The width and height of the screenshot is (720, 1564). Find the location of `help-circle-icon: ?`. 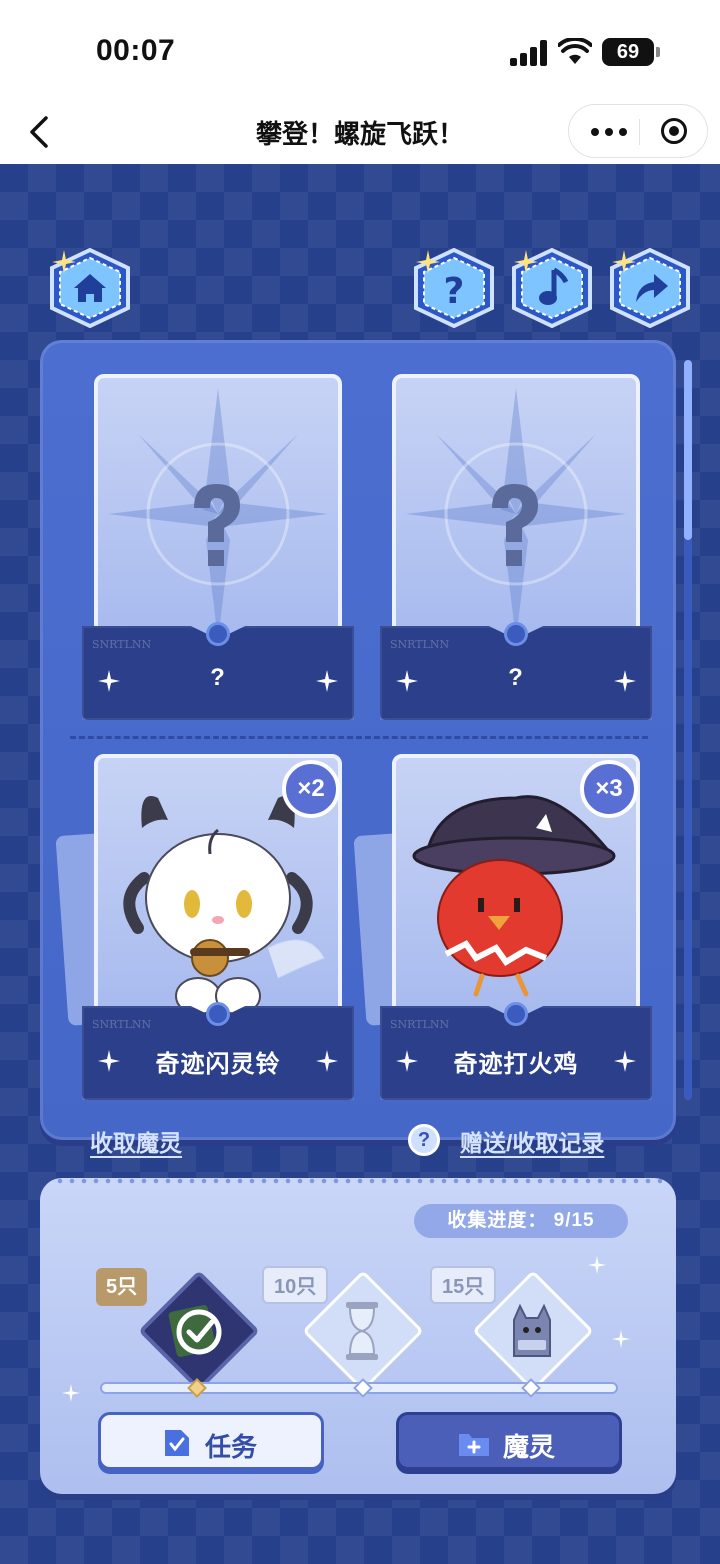

help-circle-icon: ? is located at coordinates (424, 1140).